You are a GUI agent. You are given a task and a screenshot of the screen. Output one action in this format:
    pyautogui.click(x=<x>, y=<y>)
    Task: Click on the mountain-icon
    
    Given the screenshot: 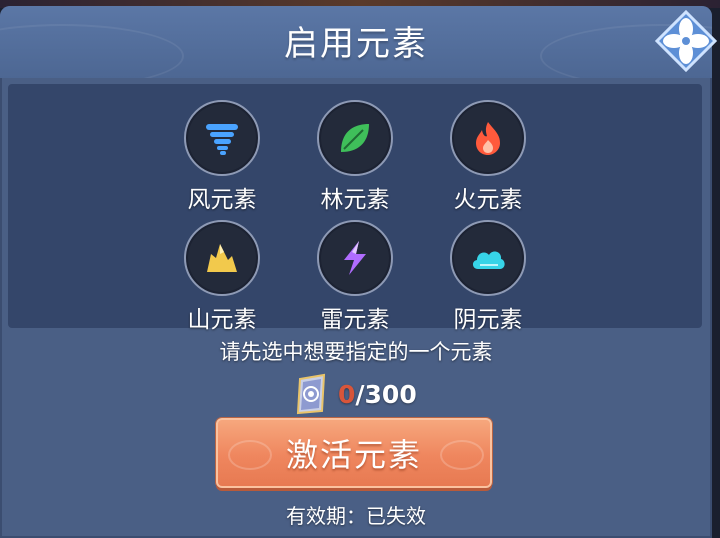 What is the action you would take?
    pyautogui.click(x=222, y=258)
    